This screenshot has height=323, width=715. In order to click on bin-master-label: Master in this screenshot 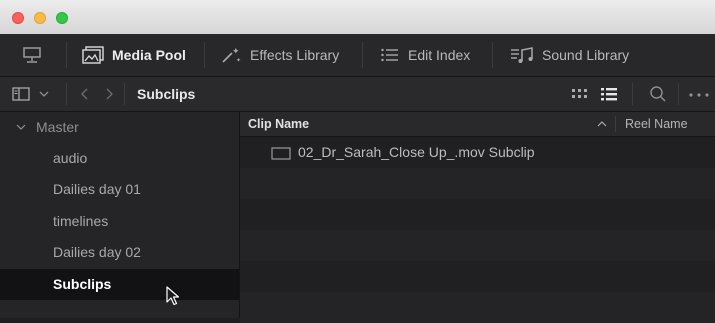, I will do `click(57, 127)`.